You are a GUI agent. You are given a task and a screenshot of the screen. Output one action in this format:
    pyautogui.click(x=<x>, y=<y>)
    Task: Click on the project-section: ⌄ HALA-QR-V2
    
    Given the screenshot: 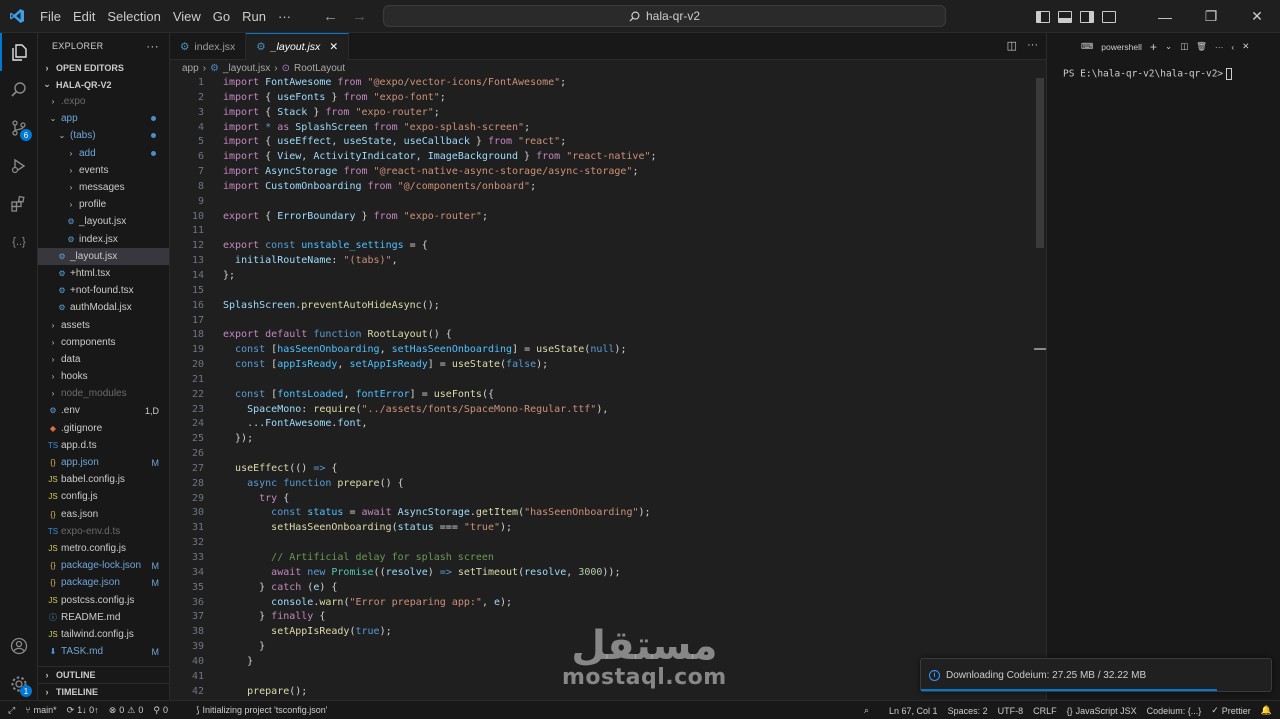 What is the action you would take?
    pyautogui.click(x=103, y=84)
    